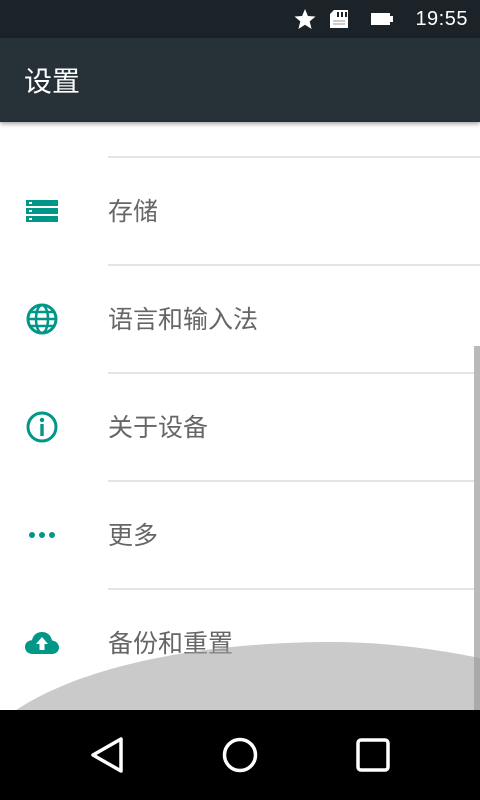 Image resolution: width=480 pixels, height=800 pixels. I want to click on settings-item-label: 更多, so click(133, 535).